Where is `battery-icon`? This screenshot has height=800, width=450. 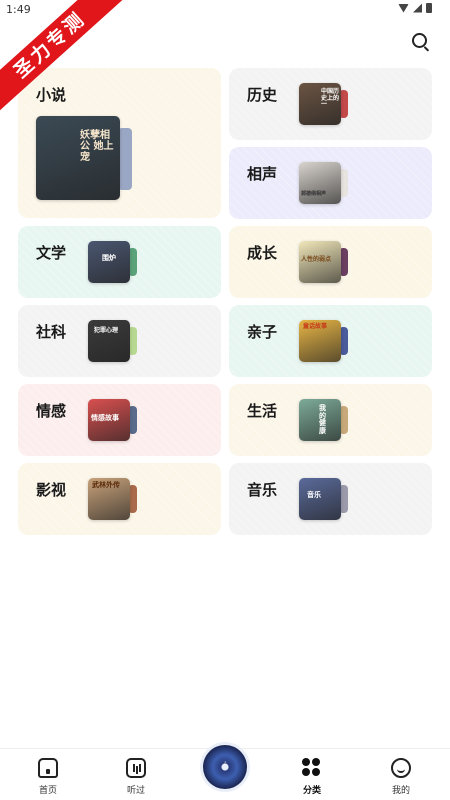 battery-icon is located at coordinates (429, 8).